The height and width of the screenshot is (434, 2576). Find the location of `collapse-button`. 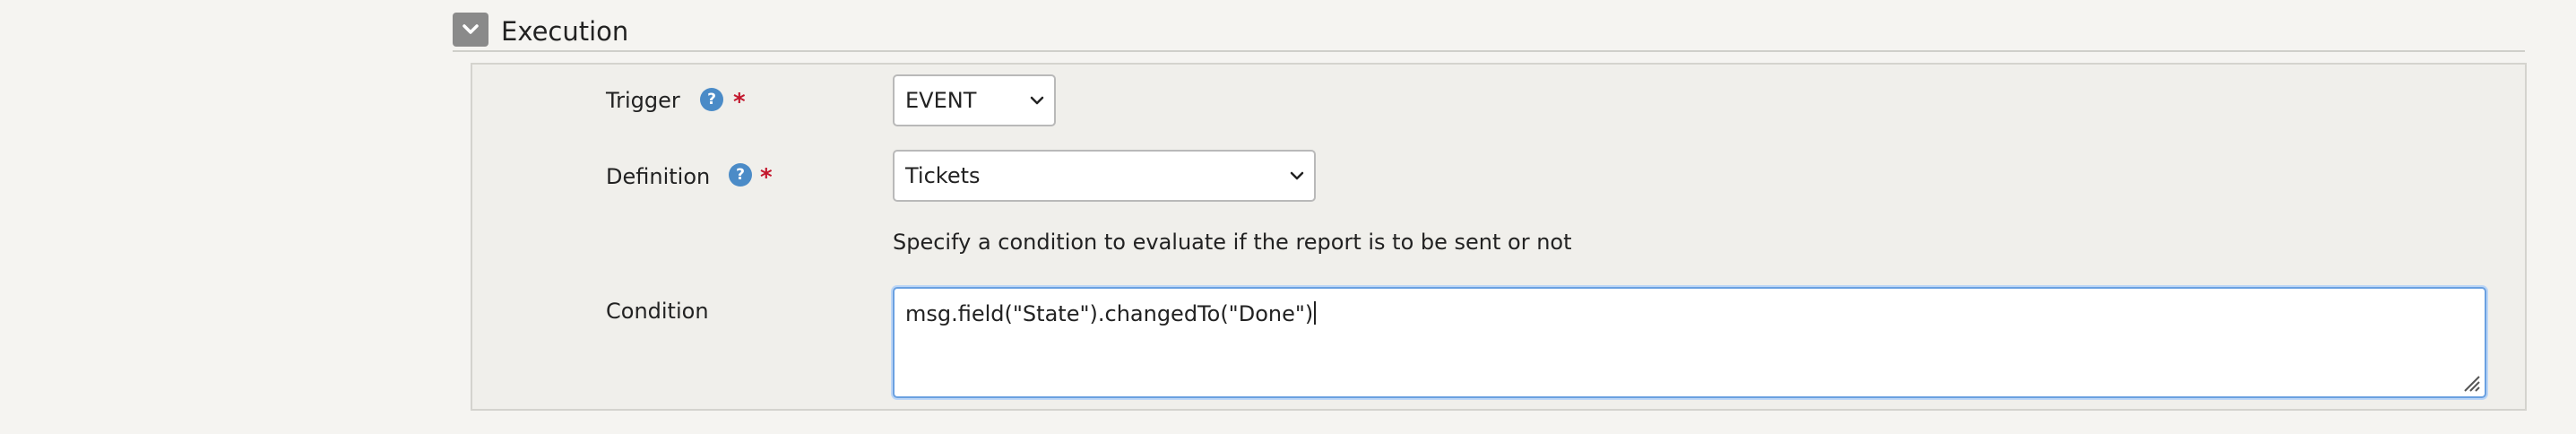

collapse-button is located at coordinates (470, 30).